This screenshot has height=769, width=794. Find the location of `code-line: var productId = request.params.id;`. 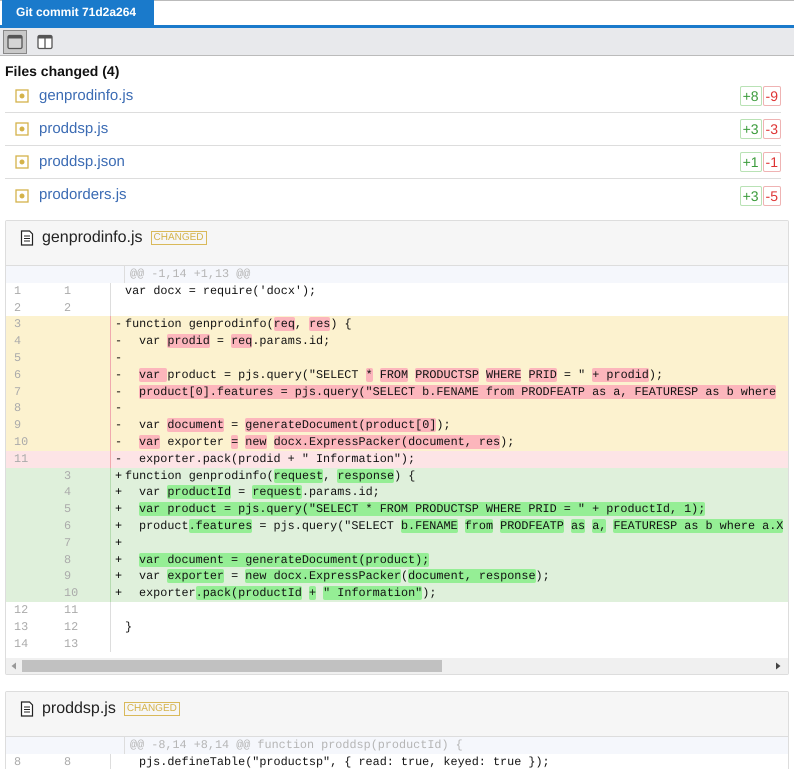

code-line: var productId = request.params.id; is located at coordinates (259, 493).